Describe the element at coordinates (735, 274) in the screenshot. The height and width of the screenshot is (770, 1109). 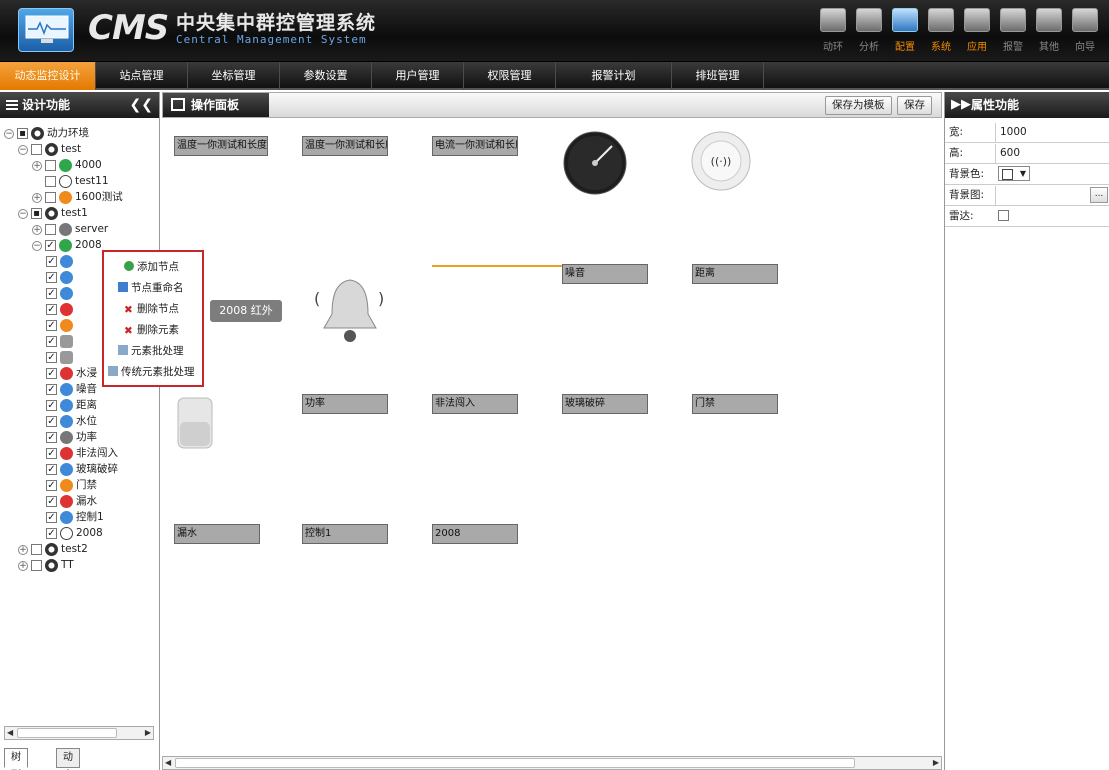
I see `element-distance: 距离` at that location.